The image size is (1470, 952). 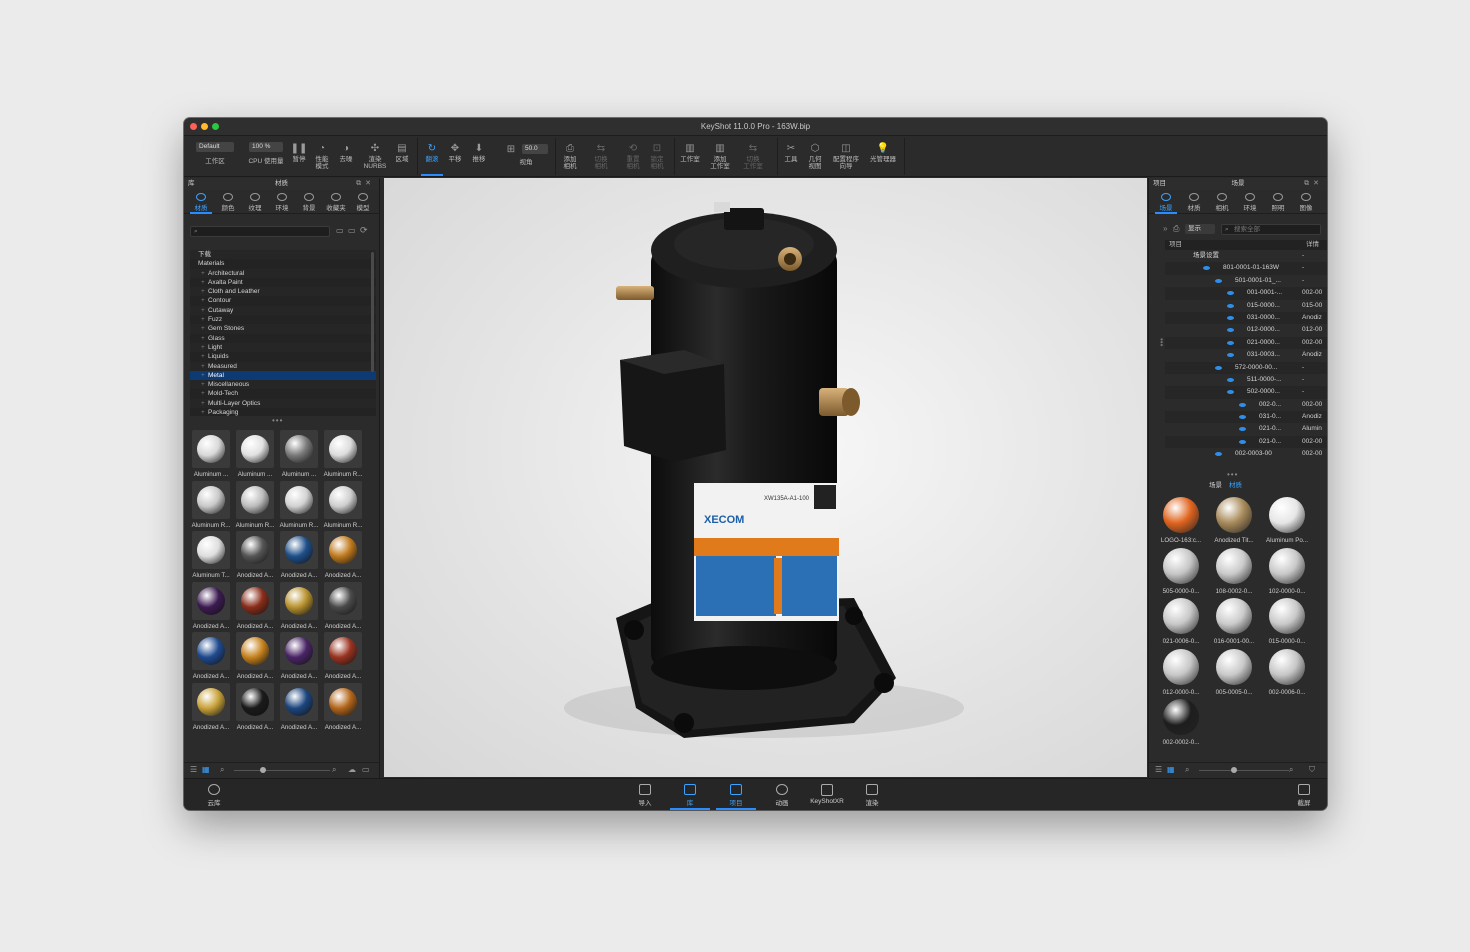 What do you see at coordinates (601, 156) in the screenshot?
I see `switch-camera-button: ⇆ 切换 相机` at bounding box center [601, 156].